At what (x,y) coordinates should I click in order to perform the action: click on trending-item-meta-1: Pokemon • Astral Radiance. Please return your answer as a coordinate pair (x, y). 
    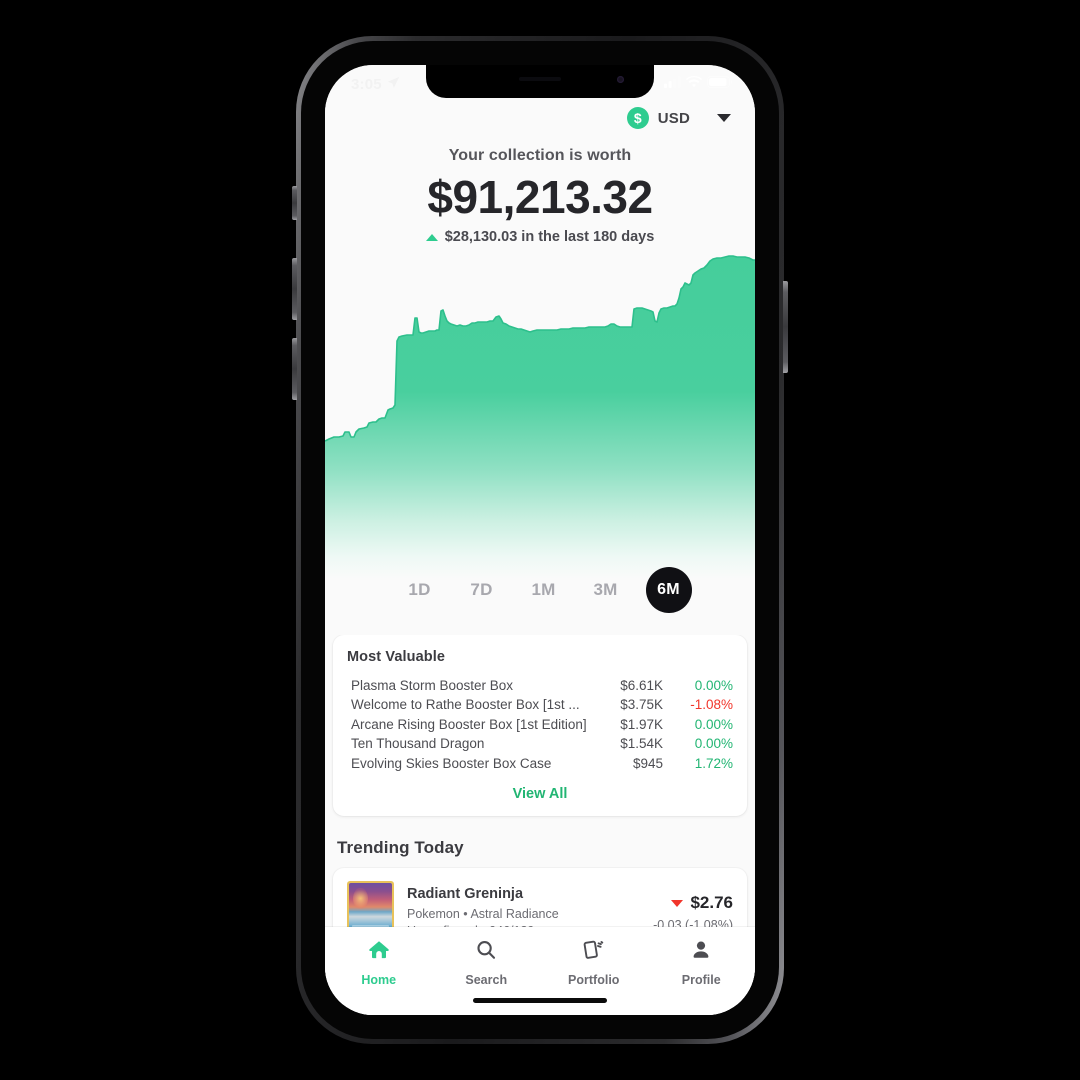
    Looking at the image, I should click on (483, 914).